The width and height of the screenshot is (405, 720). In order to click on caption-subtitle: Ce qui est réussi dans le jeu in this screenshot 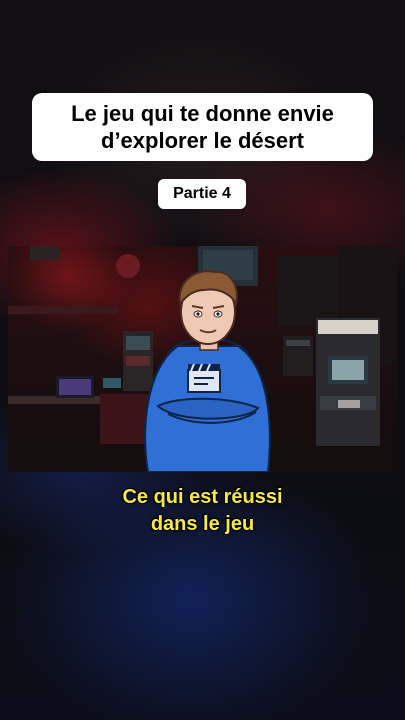, I will do `click(202, 511)`.